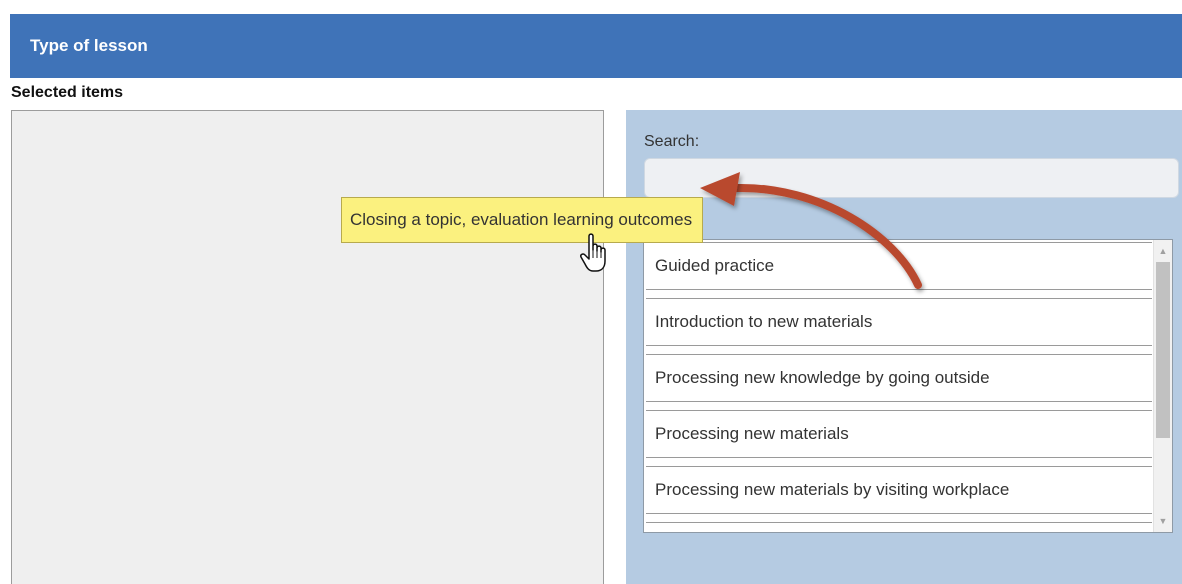  I want to click on section-title: Type of lesson, so click(89, 45).